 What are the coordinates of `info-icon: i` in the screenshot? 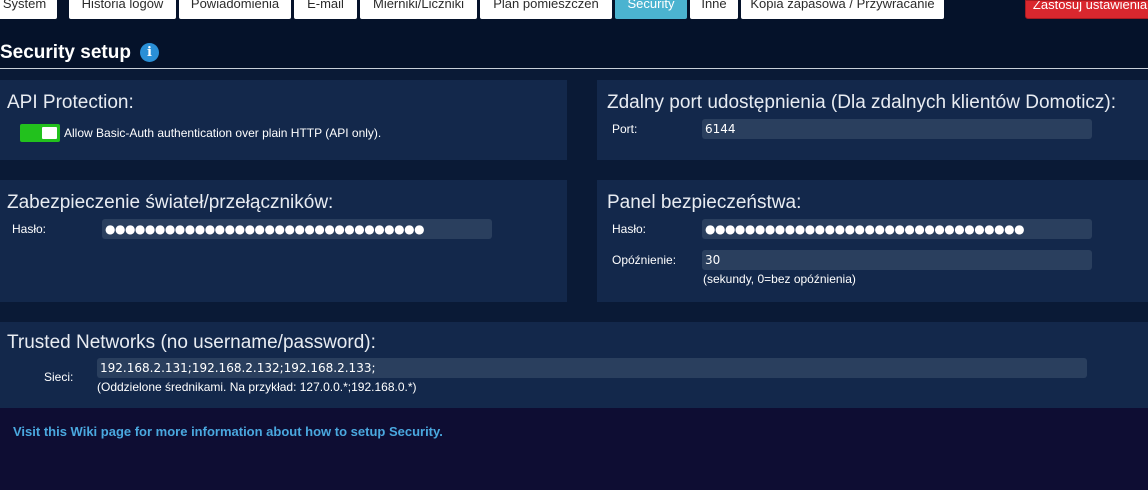 It's located at (149, 52).